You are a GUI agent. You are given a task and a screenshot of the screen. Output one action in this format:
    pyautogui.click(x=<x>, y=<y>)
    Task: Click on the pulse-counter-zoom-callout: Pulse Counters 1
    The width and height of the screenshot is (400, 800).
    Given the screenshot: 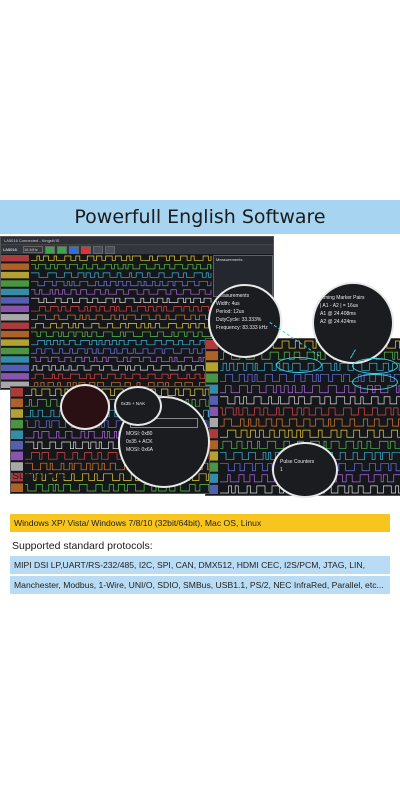 What is the action you would take?
    pyautogui.click(x=305, y=470)
    